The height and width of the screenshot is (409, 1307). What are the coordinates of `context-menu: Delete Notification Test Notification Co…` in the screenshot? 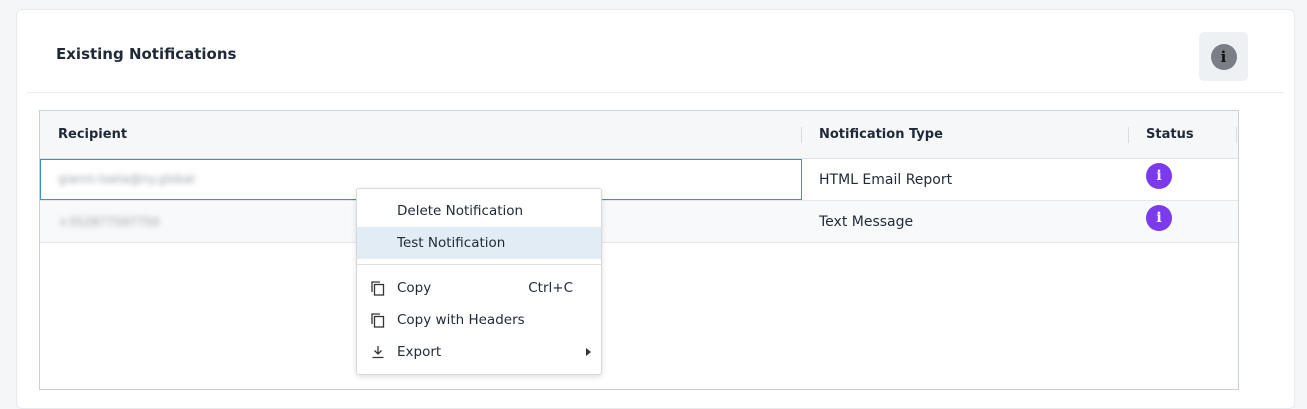 It's located at (479, 281).